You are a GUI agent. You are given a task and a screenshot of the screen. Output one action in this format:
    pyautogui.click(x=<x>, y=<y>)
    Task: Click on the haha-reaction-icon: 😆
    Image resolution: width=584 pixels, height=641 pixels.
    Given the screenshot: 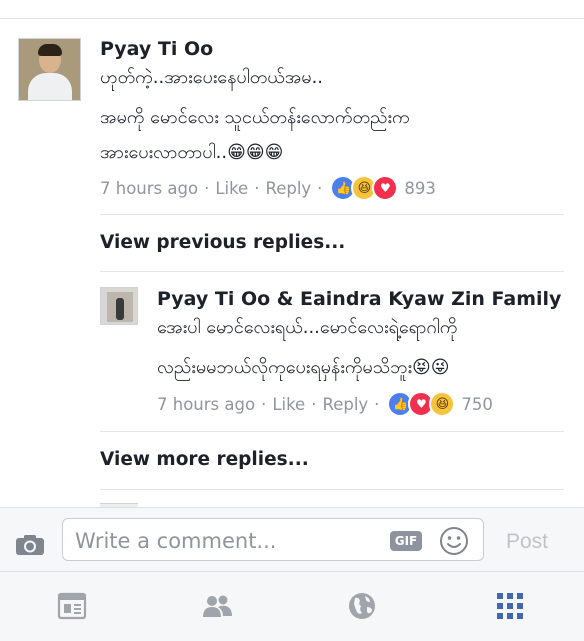 What is the action you would take?
    pyautogui.click(x=442, y=404)
    